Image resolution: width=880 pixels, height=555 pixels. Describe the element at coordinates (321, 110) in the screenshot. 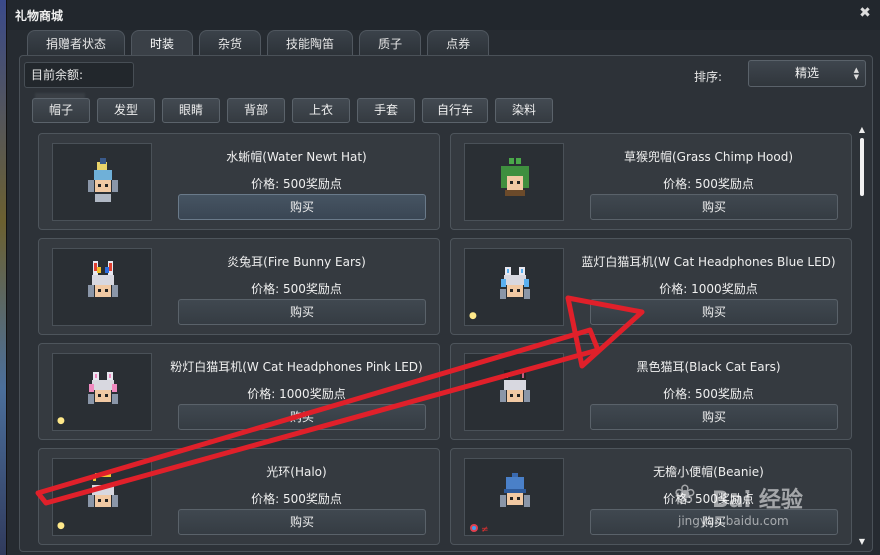

I see `category-top: 上衣` at that location.